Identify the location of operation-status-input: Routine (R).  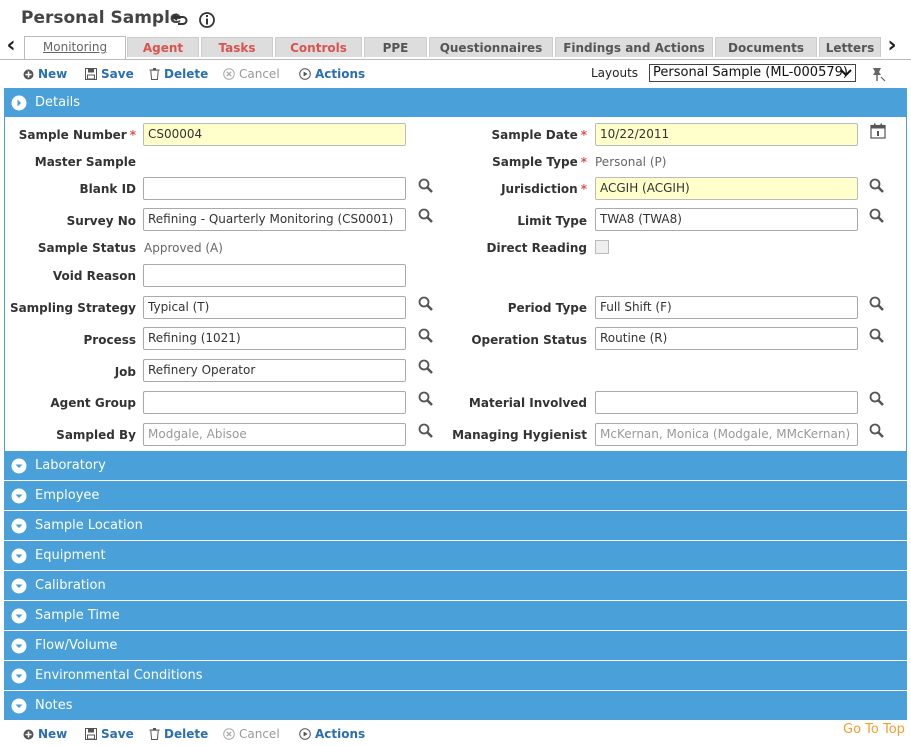
(726, 338).